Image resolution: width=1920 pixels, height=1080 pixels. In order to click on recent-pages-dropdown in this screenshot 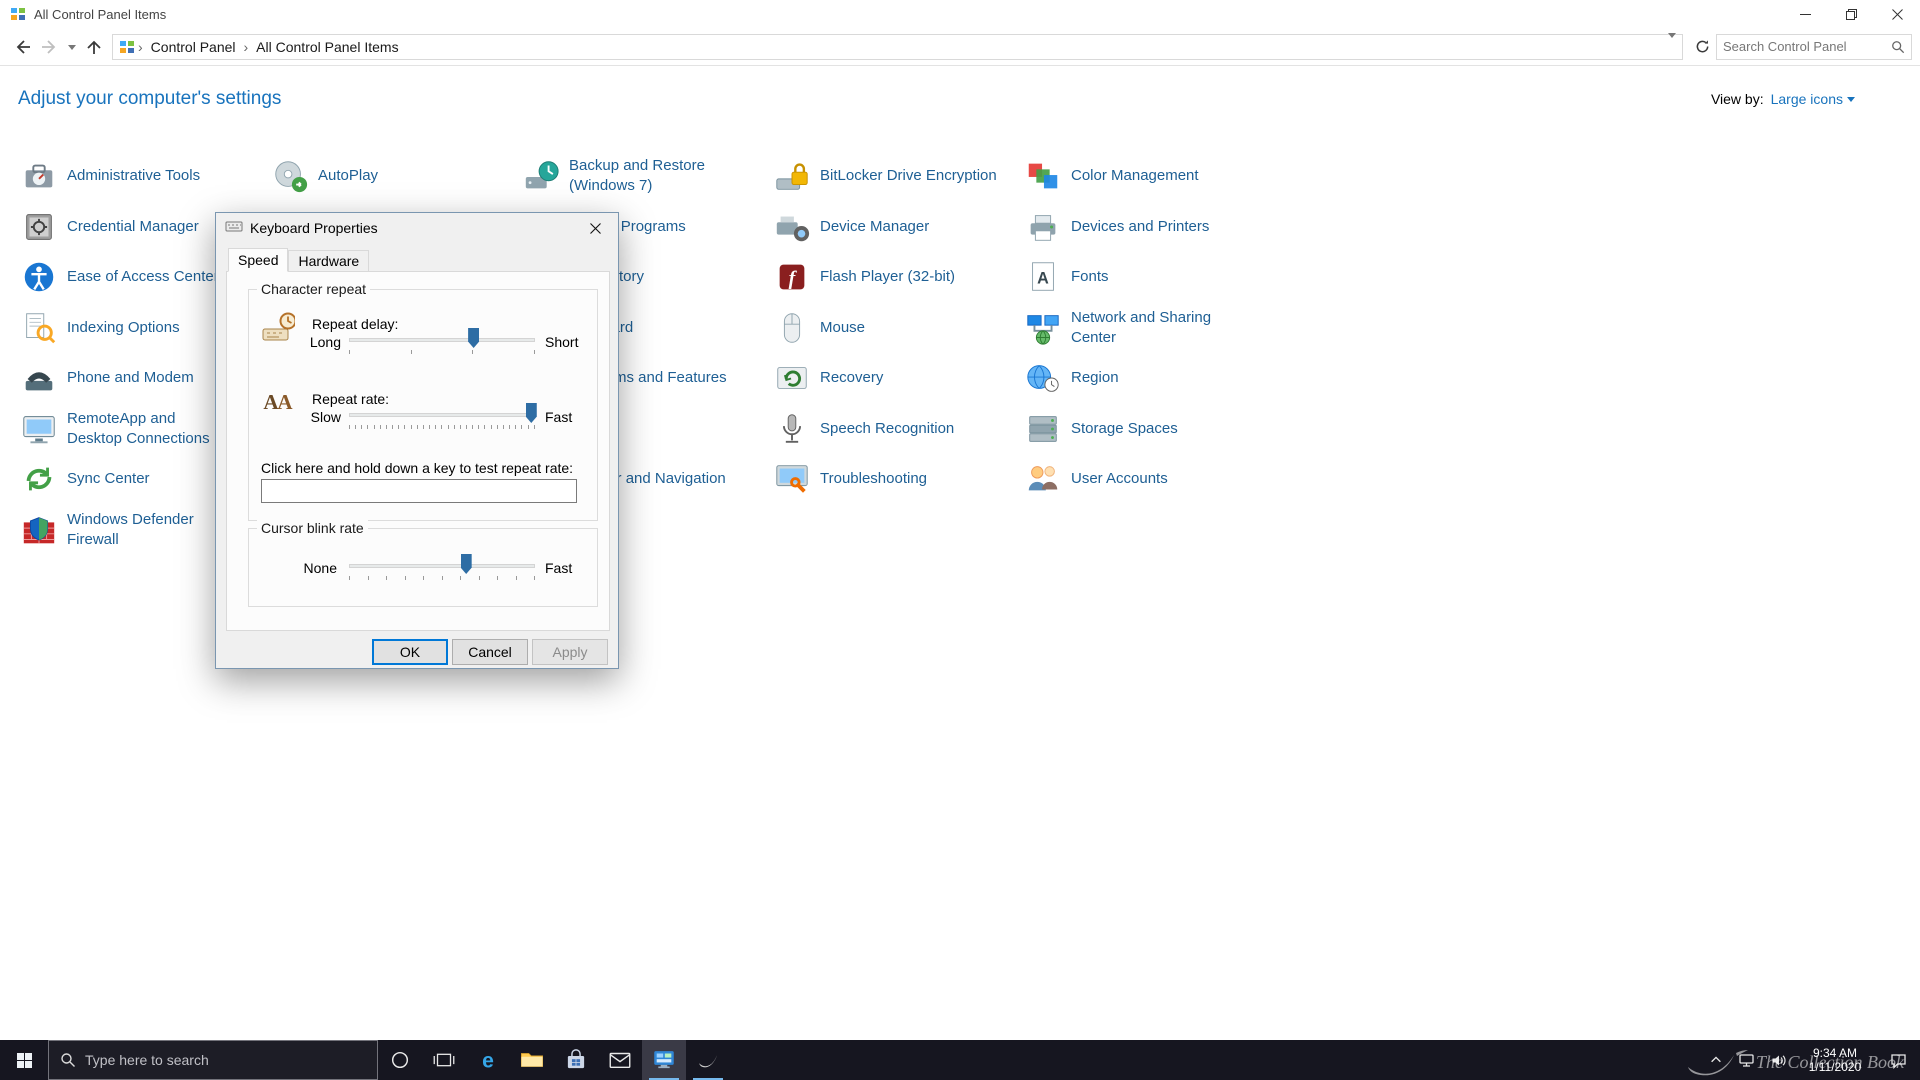, I will do `click(72, 47)`.